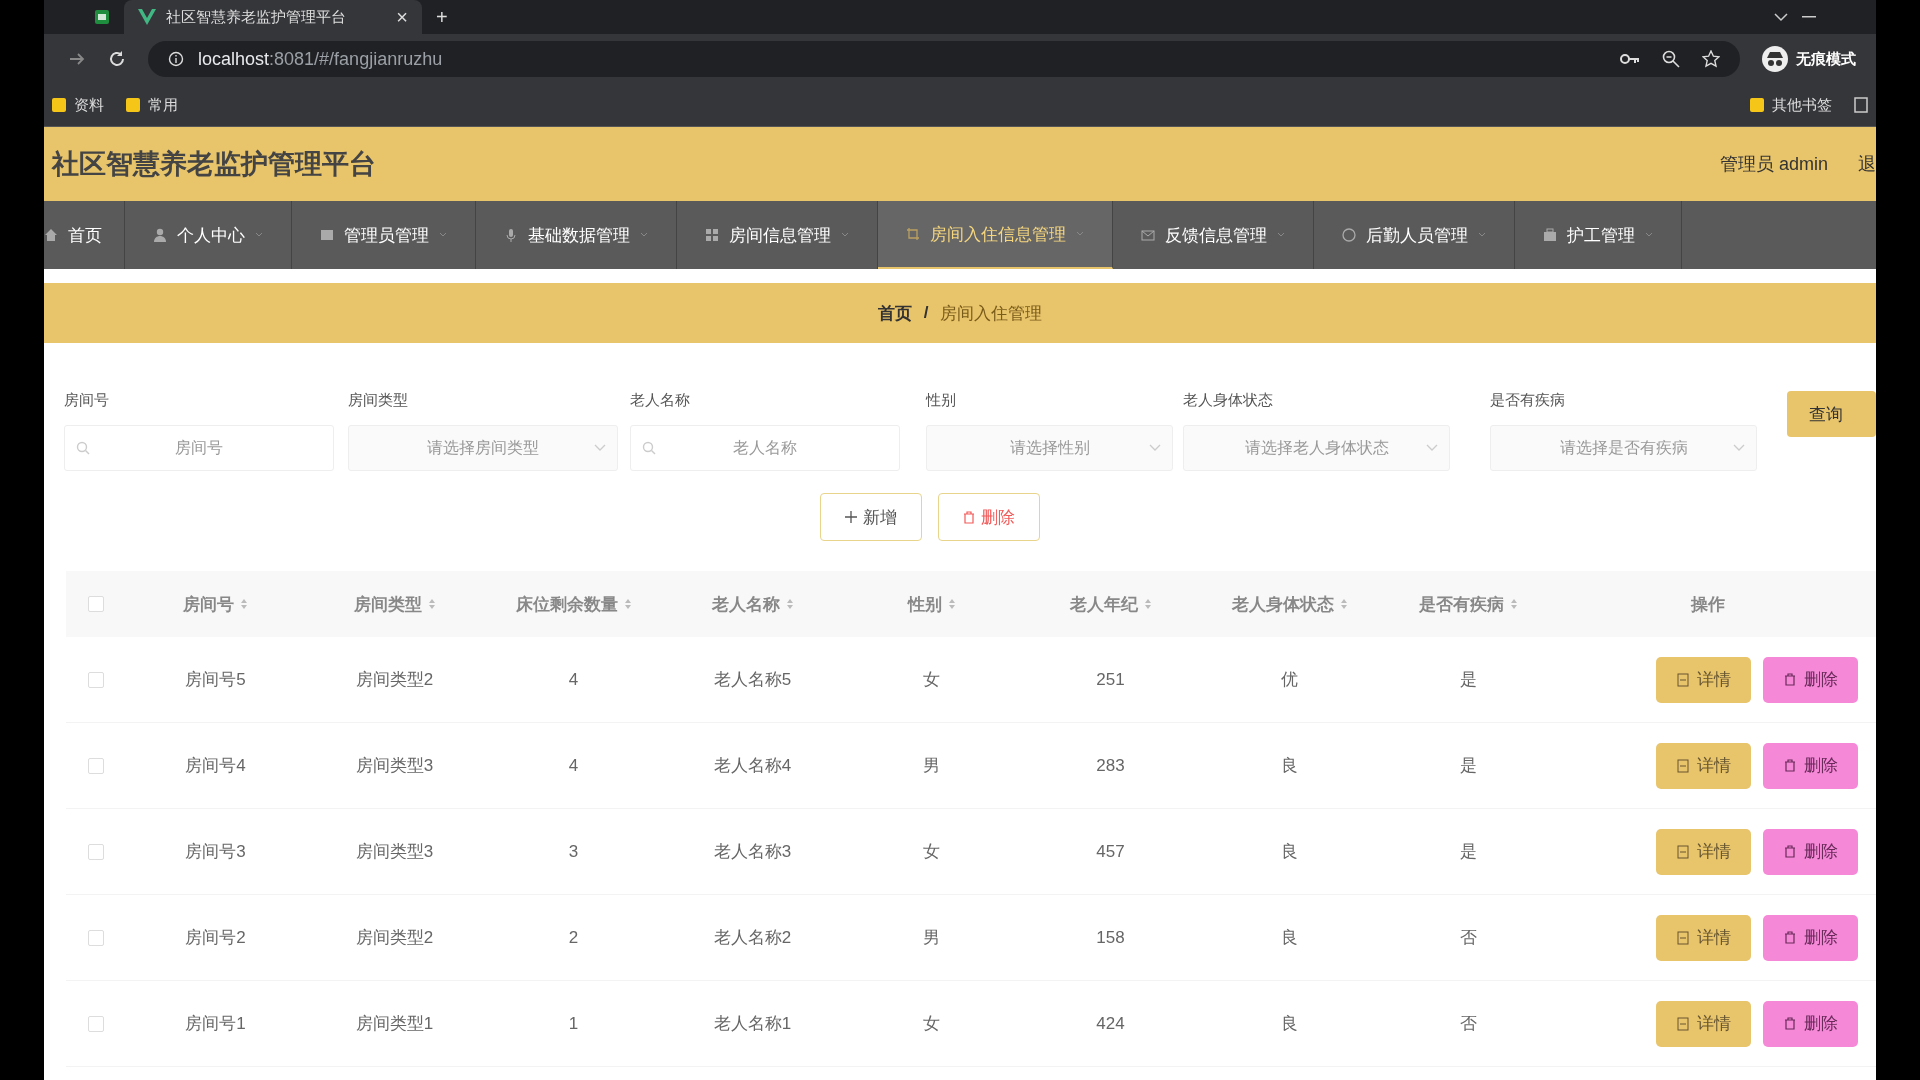  What do you see at coordinates (147, 17) in the screenshot?
I see `vue-logo-icon` at bounding box center [147, 17].